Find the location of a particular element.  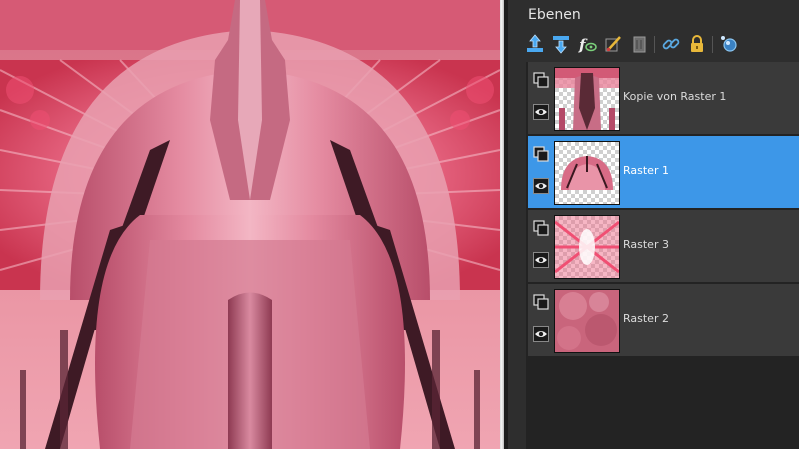

lock-layer-button is located at coordinates (697, 44).